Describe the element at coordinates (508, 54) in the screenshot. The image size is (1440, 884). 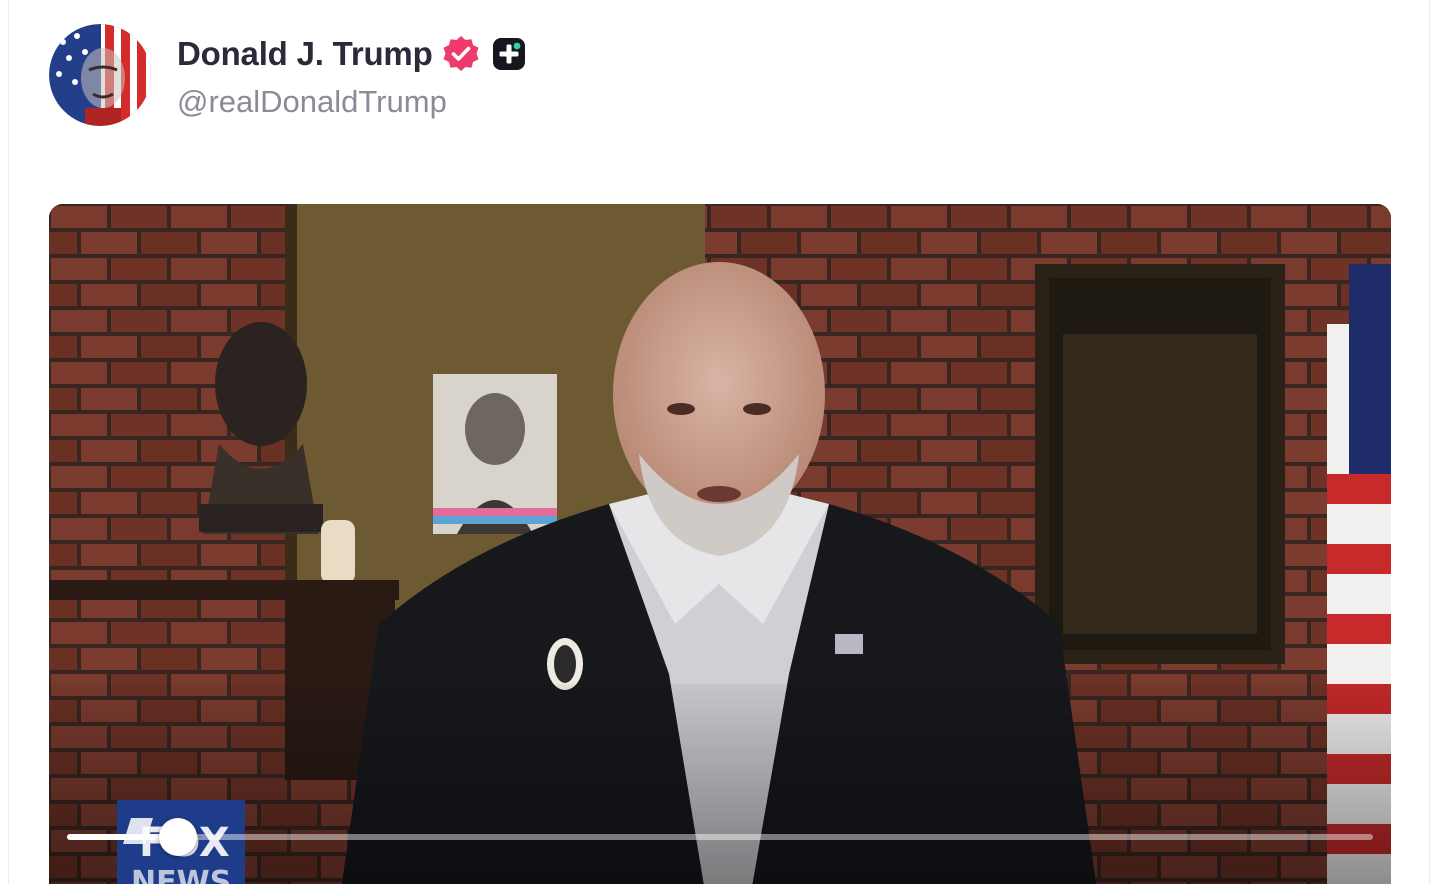
I see `plus-badge-icon` at that location.